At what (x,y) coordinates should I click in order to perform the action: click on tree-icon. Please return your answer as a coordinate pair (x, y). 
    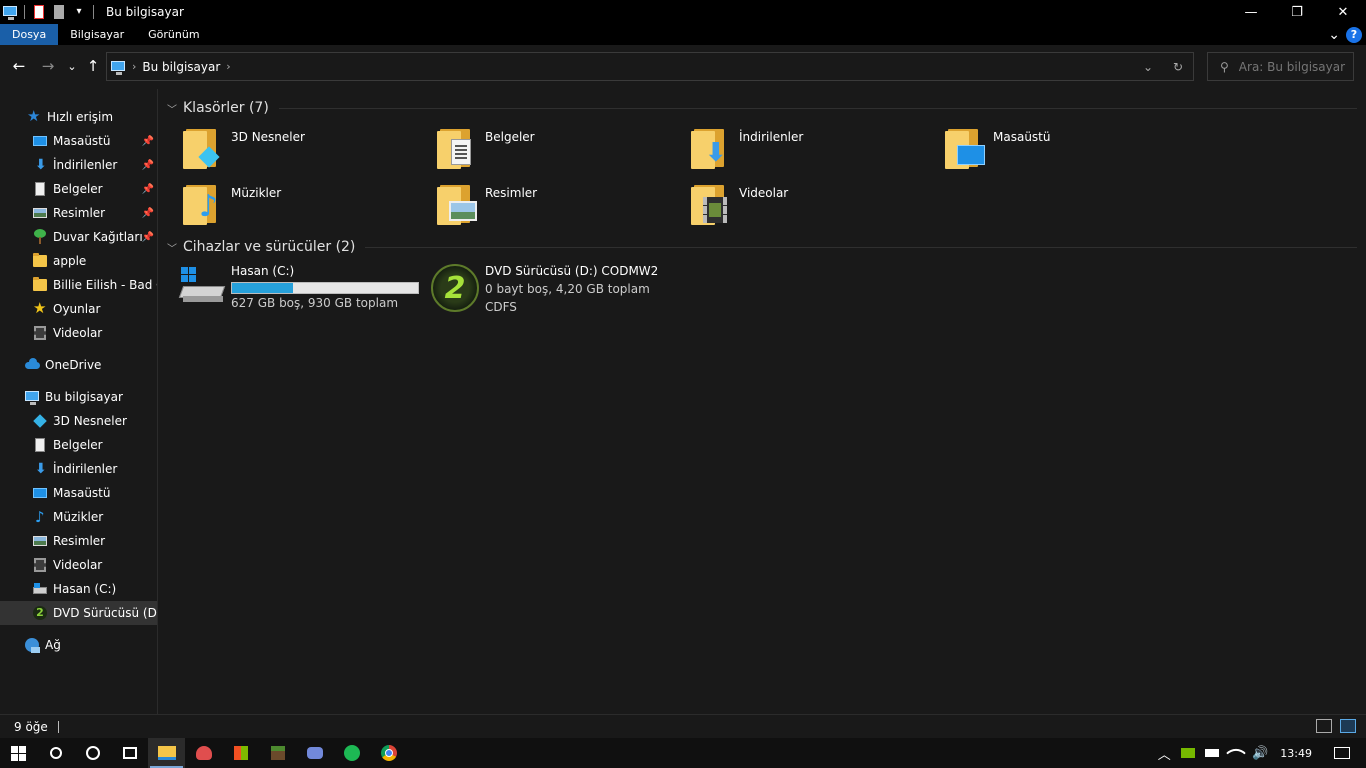
    Looking at the image, I should click on (40, 237).